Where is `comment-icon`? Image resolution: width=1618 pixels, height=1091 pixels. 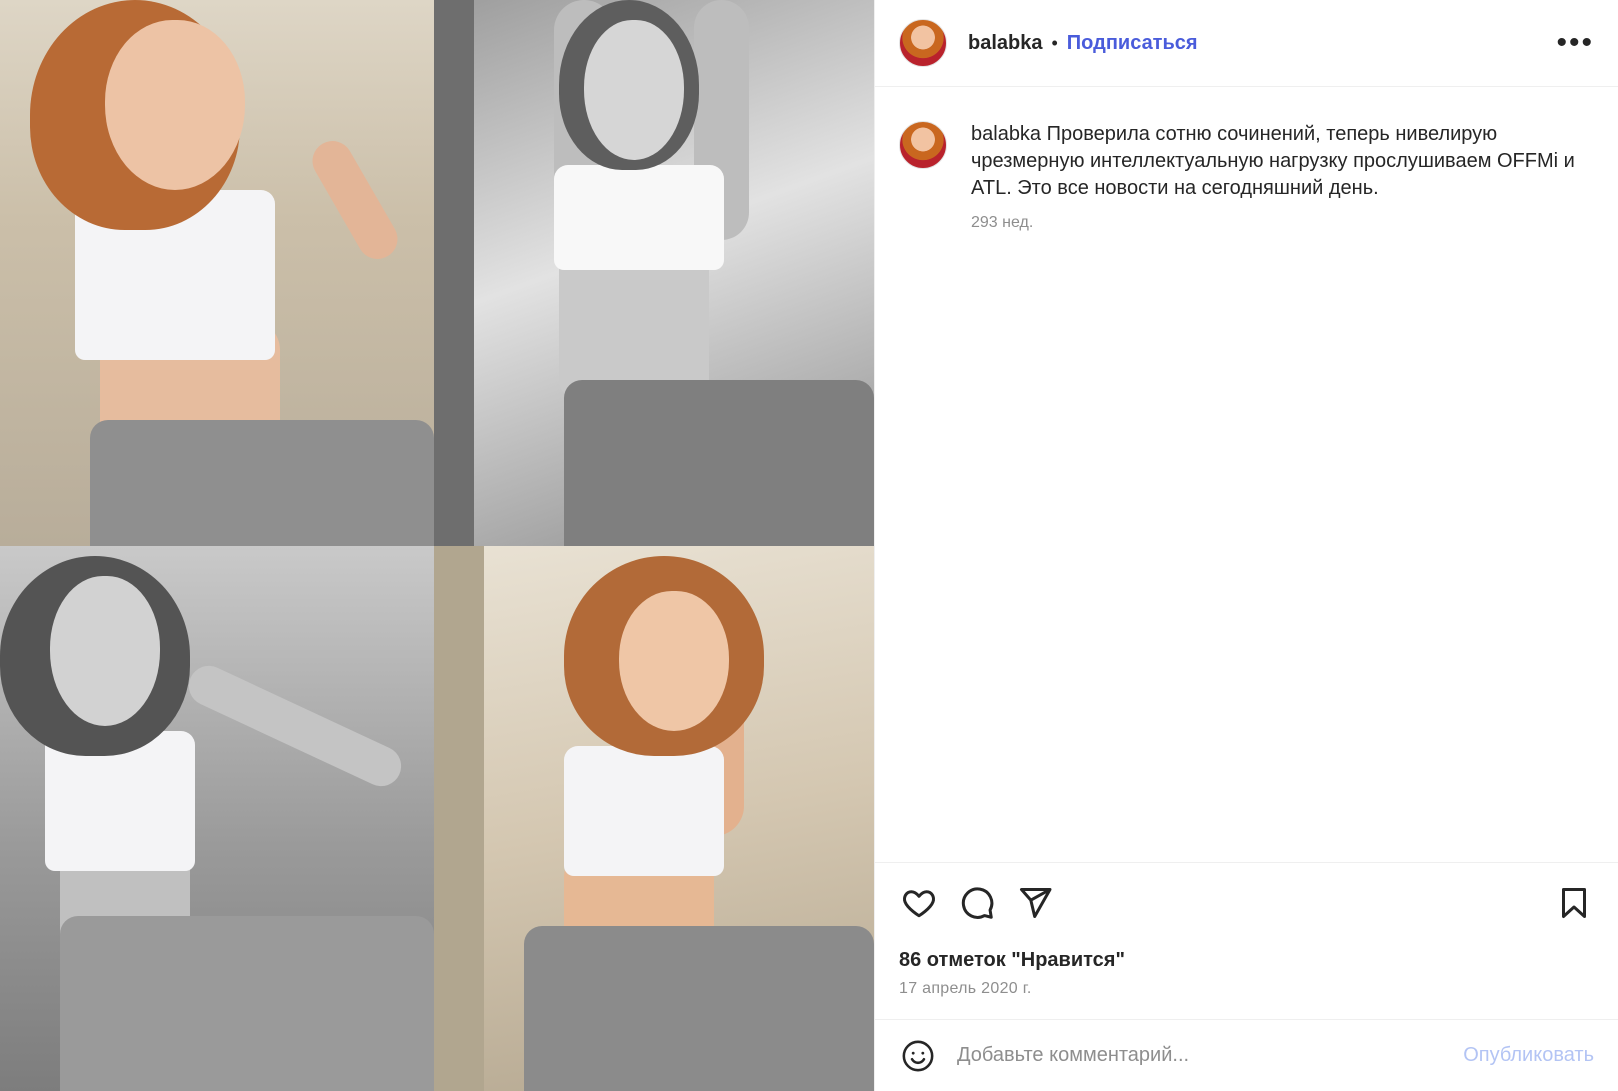 comment-icon is located at coordinates (977, 903).